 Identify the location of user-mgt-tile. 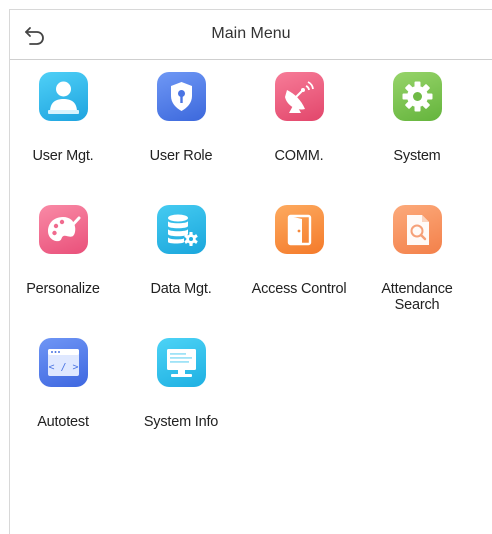
(63, 96).